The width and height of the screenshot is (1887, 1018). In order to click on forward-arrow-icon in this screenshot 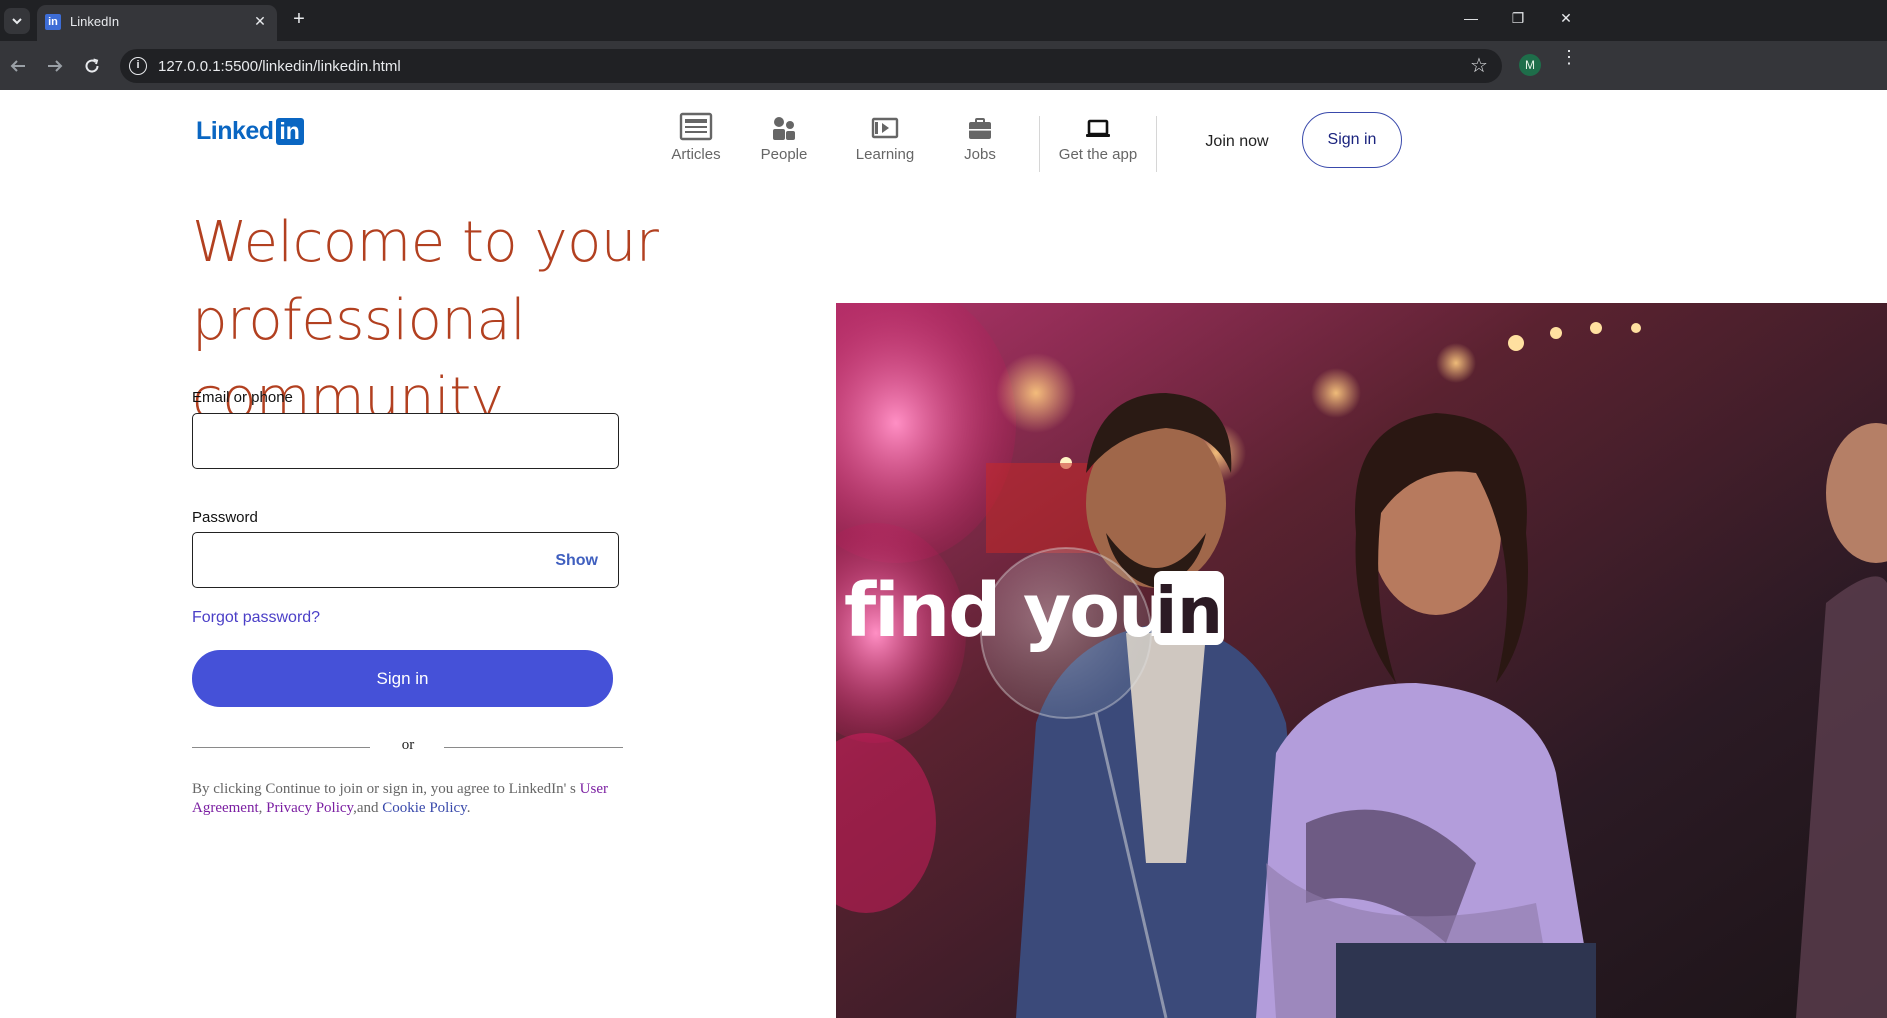, I will do `click(55, 66)`.